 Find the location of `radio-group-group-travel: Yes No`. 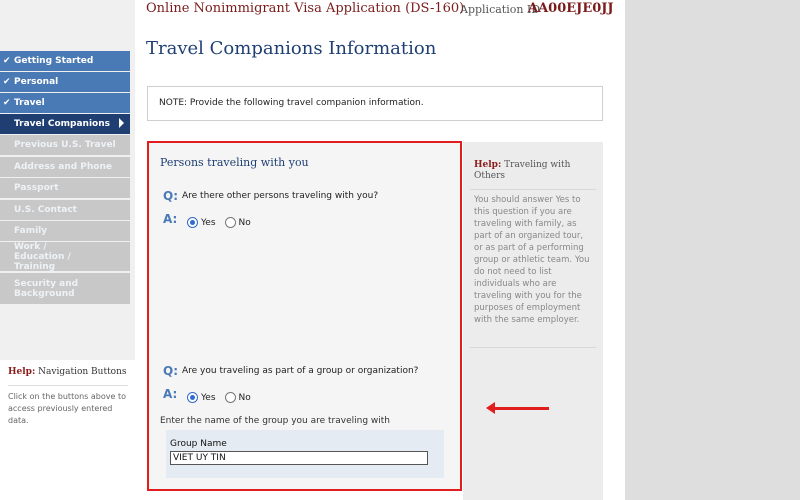

radio-group-group-travel: Yes No is located at coordinates (223, 397).